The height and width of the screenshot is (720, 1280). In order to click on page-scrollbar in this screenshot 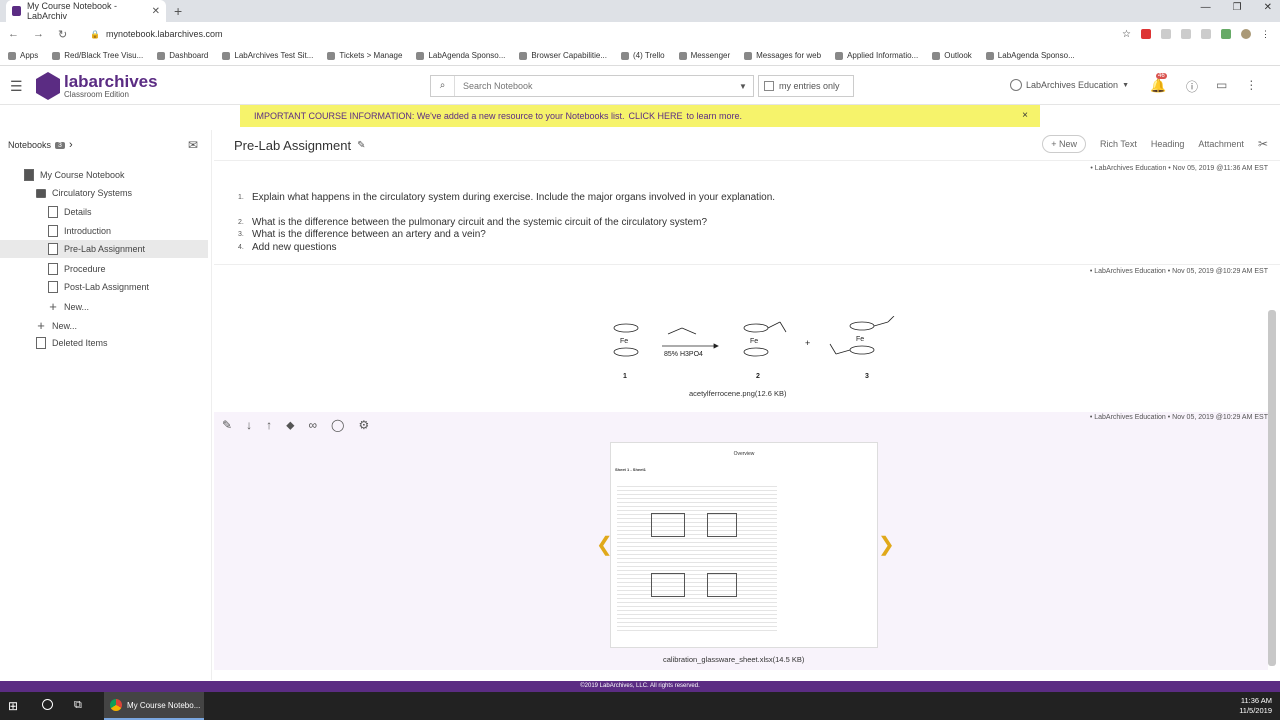, I will do `click(1272, 488)`.